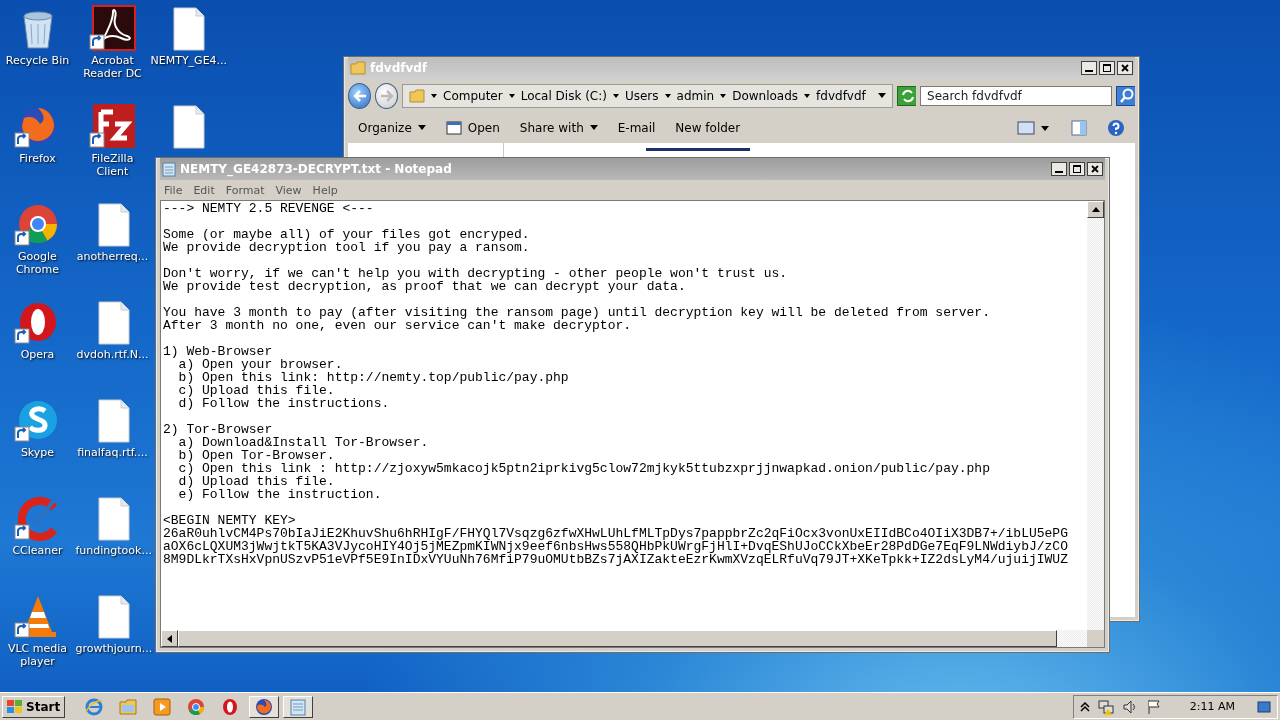  What do you see at coordinates (218, 351) in the screenshot?
I see `text-line: 1) Web-Browser` at bounding box center [218, 351].